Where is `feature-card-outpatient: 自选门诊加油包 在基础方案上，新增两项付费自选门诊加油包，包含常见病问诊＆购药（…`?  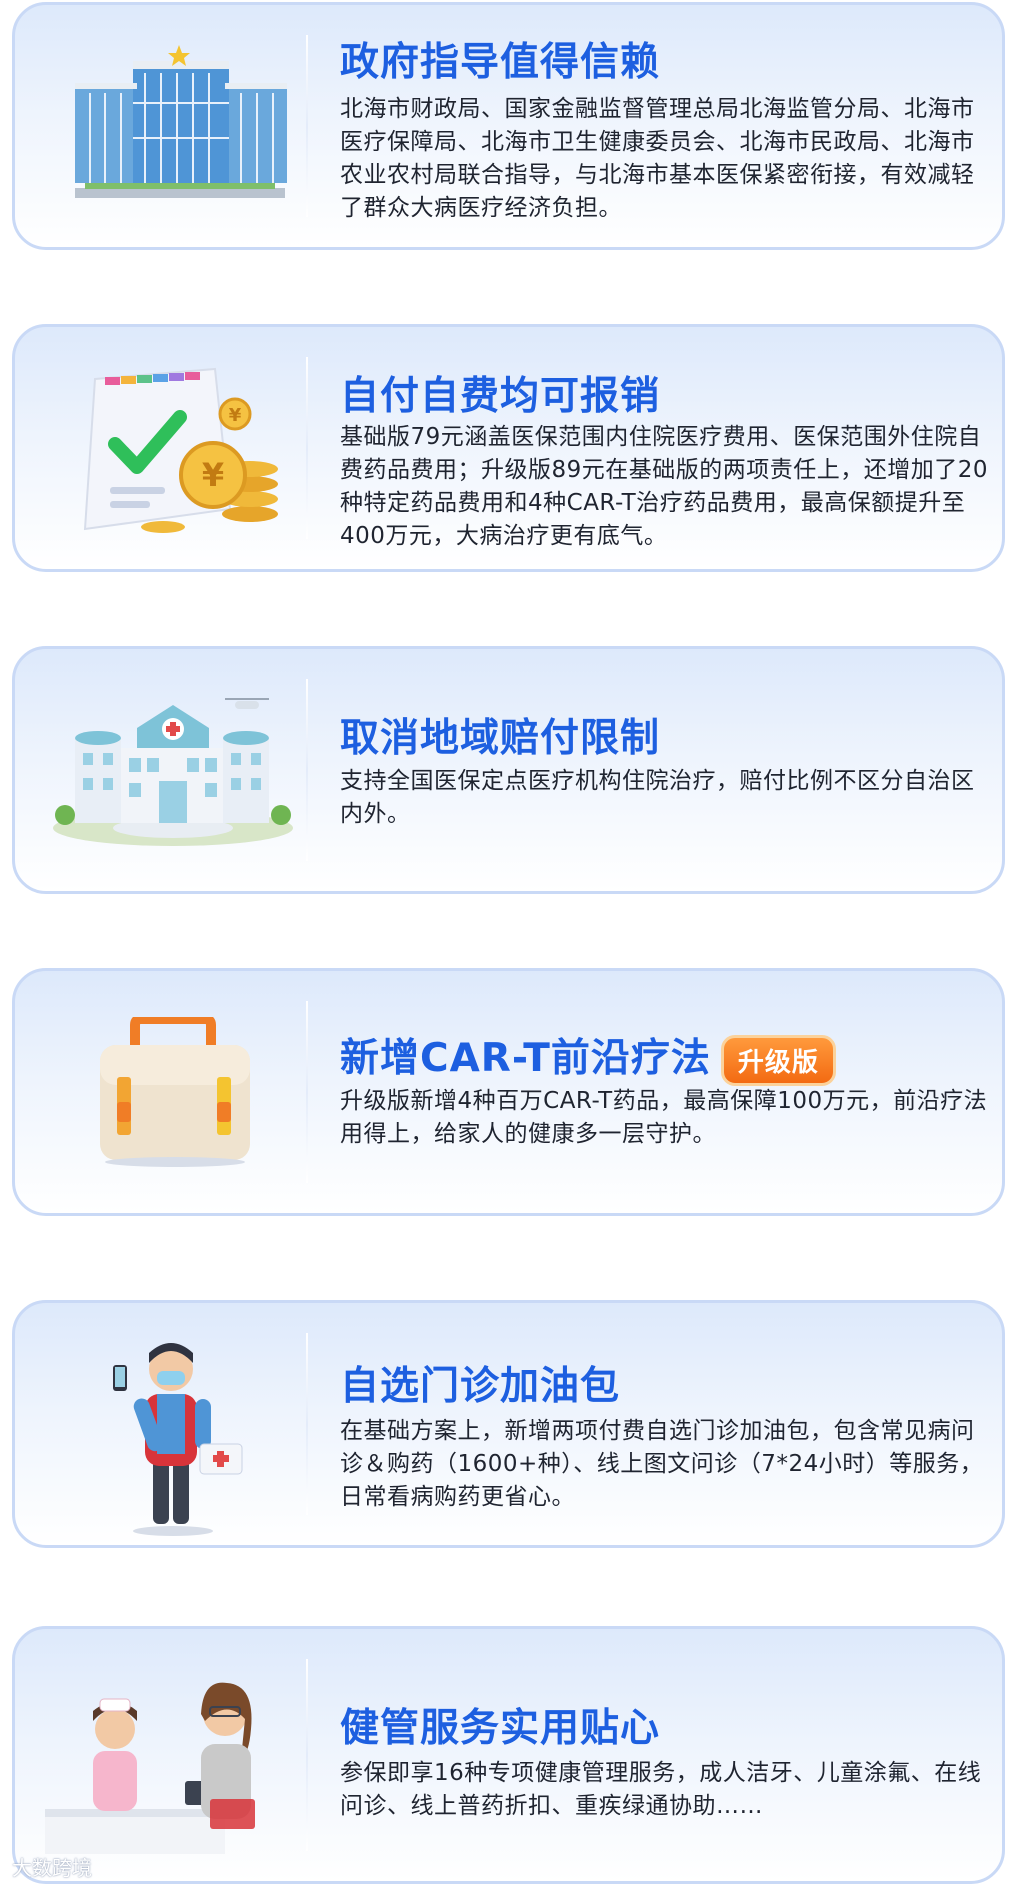 feature-card-outpatient: 自选门诊加油包 在基础方案上，新增两项付费自选门诊加油包，包含常见病问诊＆购药（… is located at coordinates (508, 1424).